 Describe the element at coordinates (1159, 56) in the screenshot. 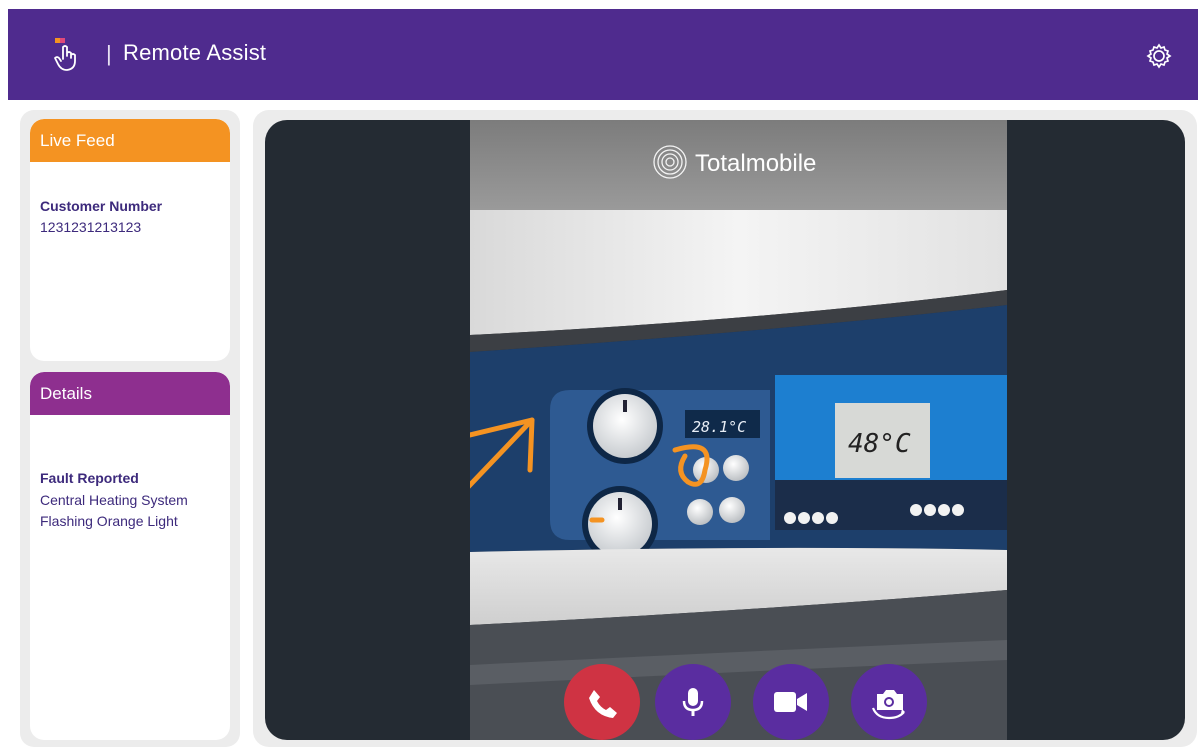

I see `gear-icon` at that location.